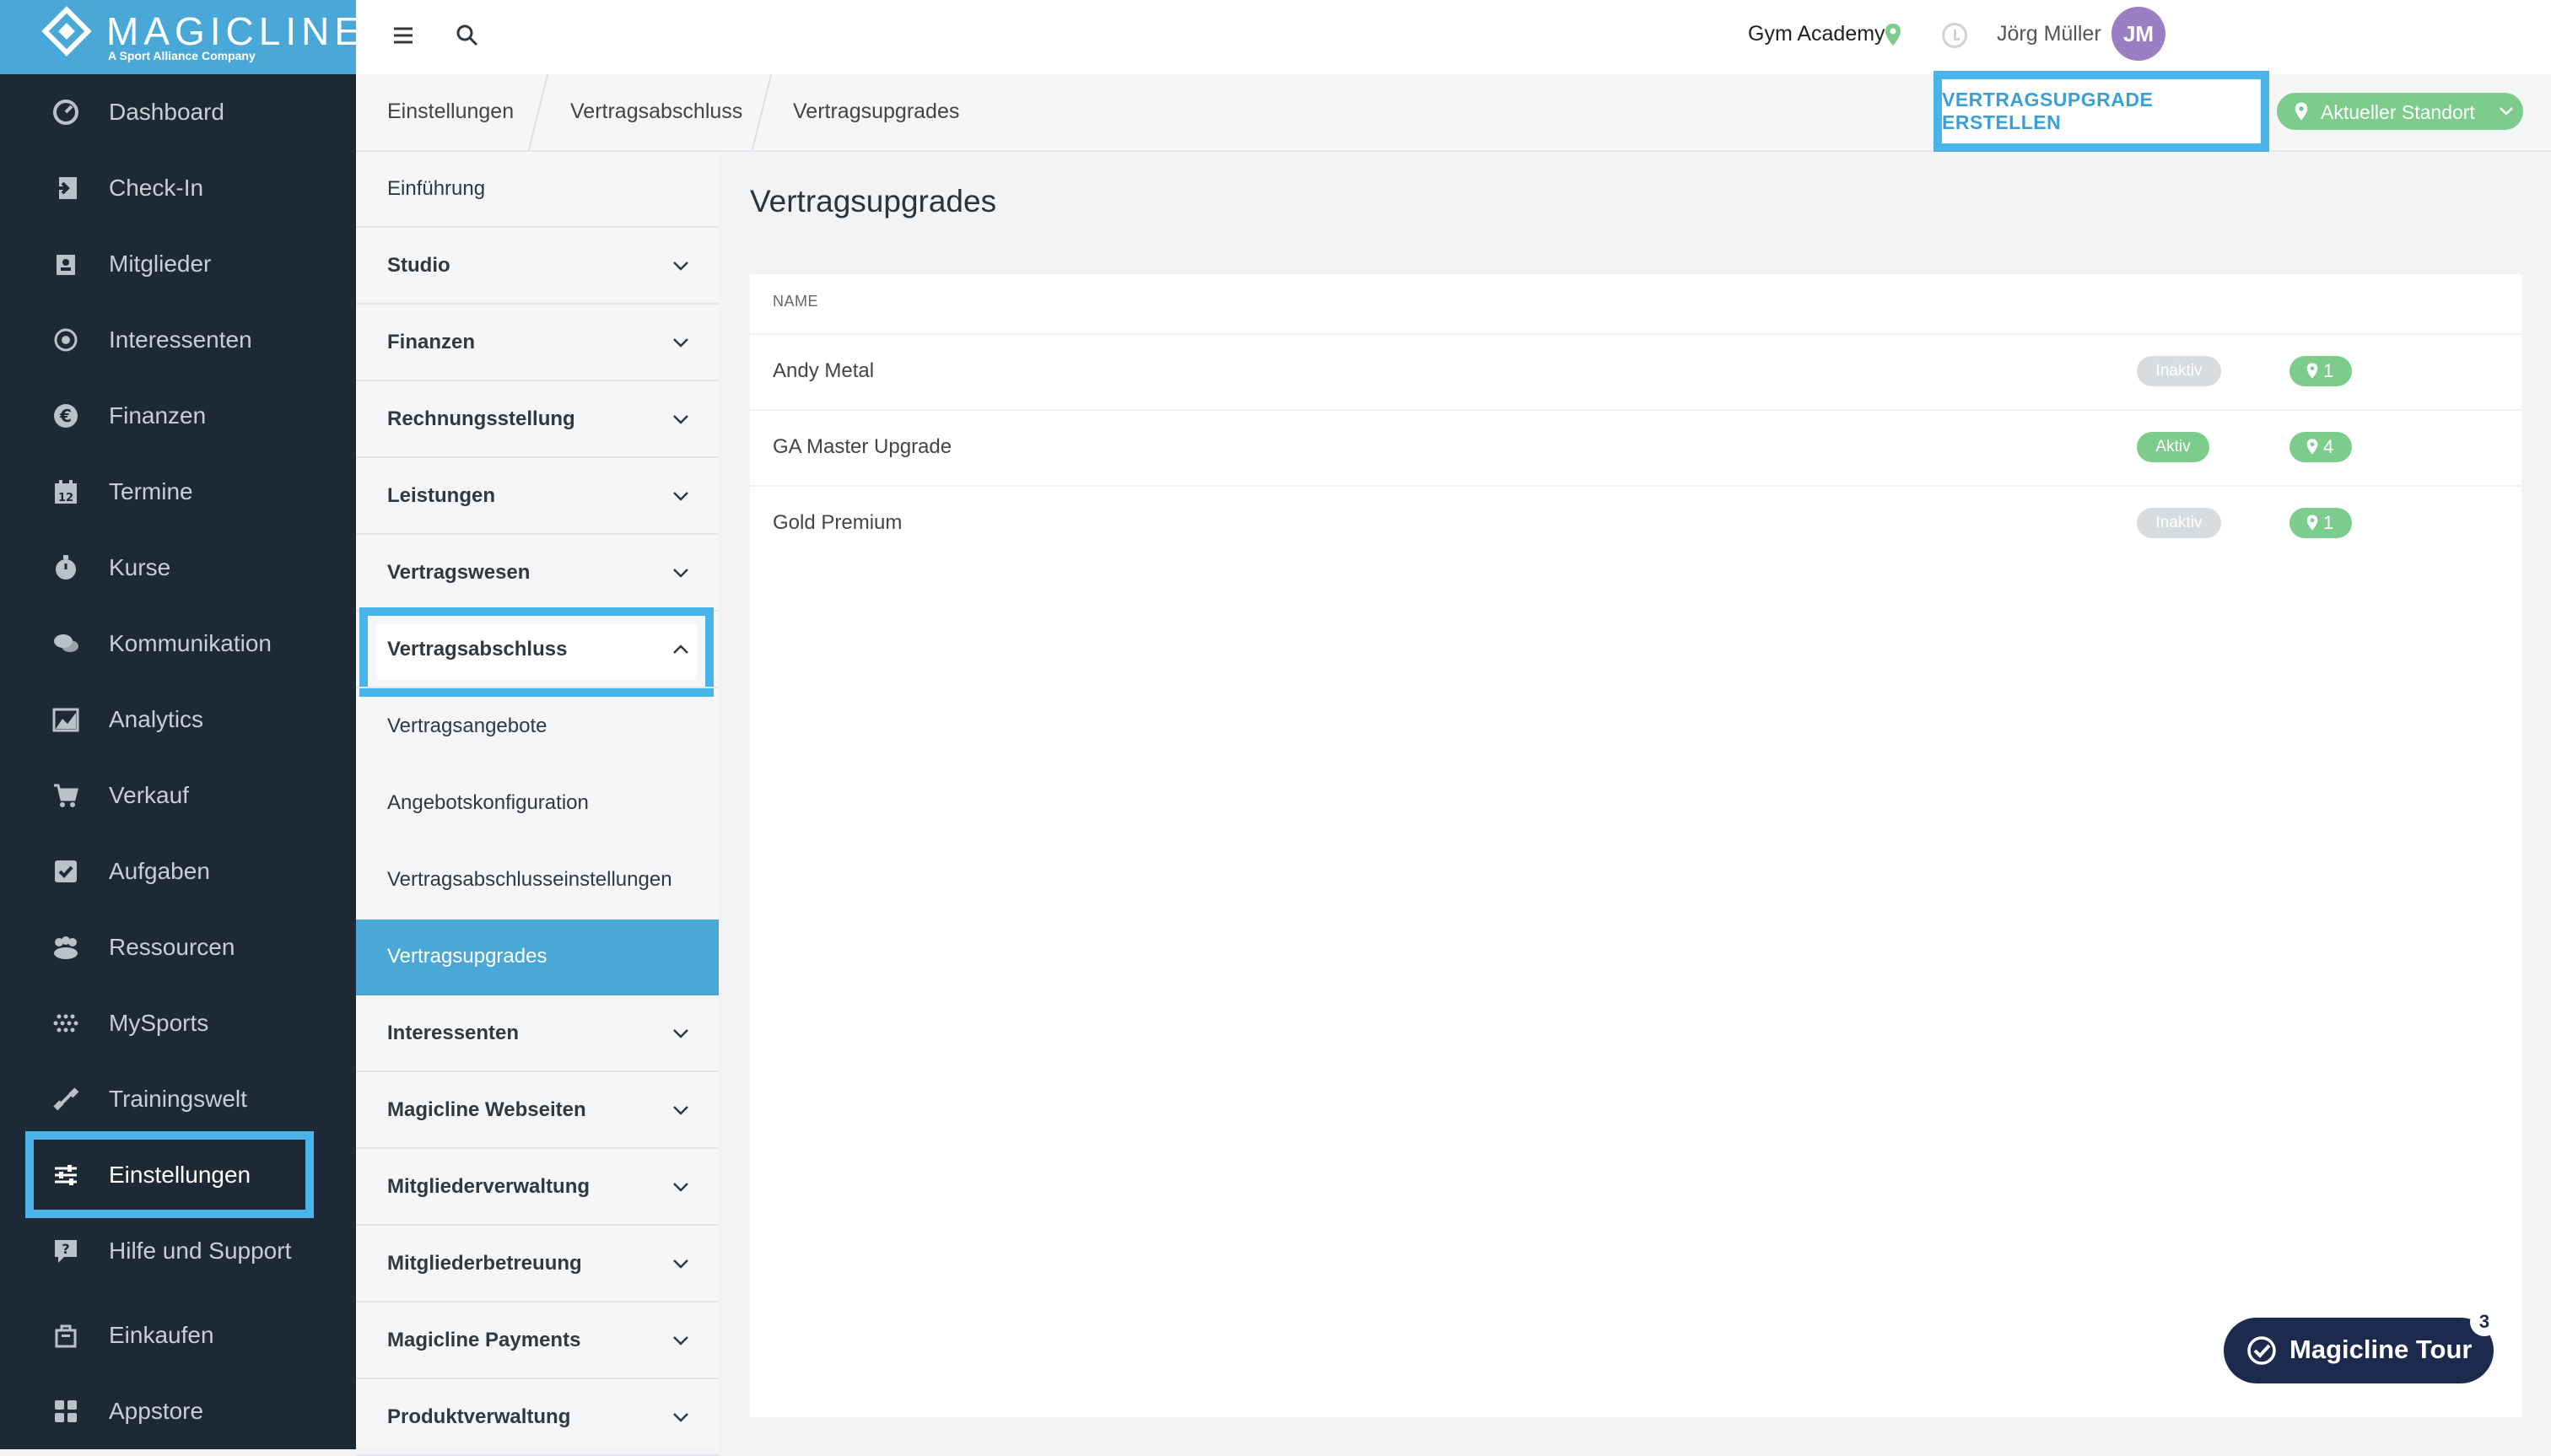 The image size is (2551, 1456). What do you see at coordinates (161, 1335) in the screenshot?
I see `sidebar-item-label: Einkaufen` at bounding box center [161, 1335].